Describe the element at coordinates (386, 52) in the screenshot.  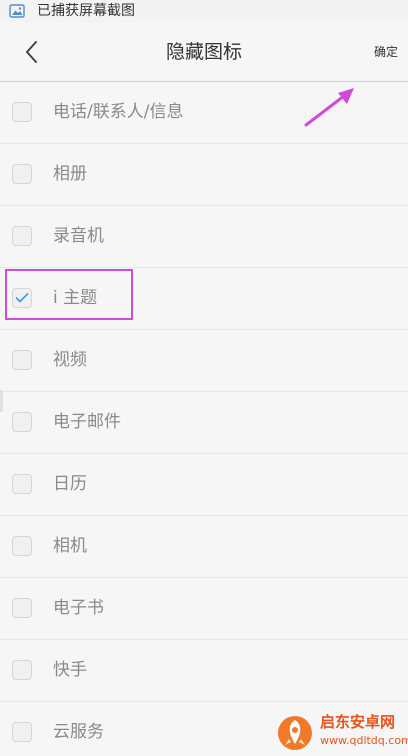
I see `confirm-button: 确定` at that location.